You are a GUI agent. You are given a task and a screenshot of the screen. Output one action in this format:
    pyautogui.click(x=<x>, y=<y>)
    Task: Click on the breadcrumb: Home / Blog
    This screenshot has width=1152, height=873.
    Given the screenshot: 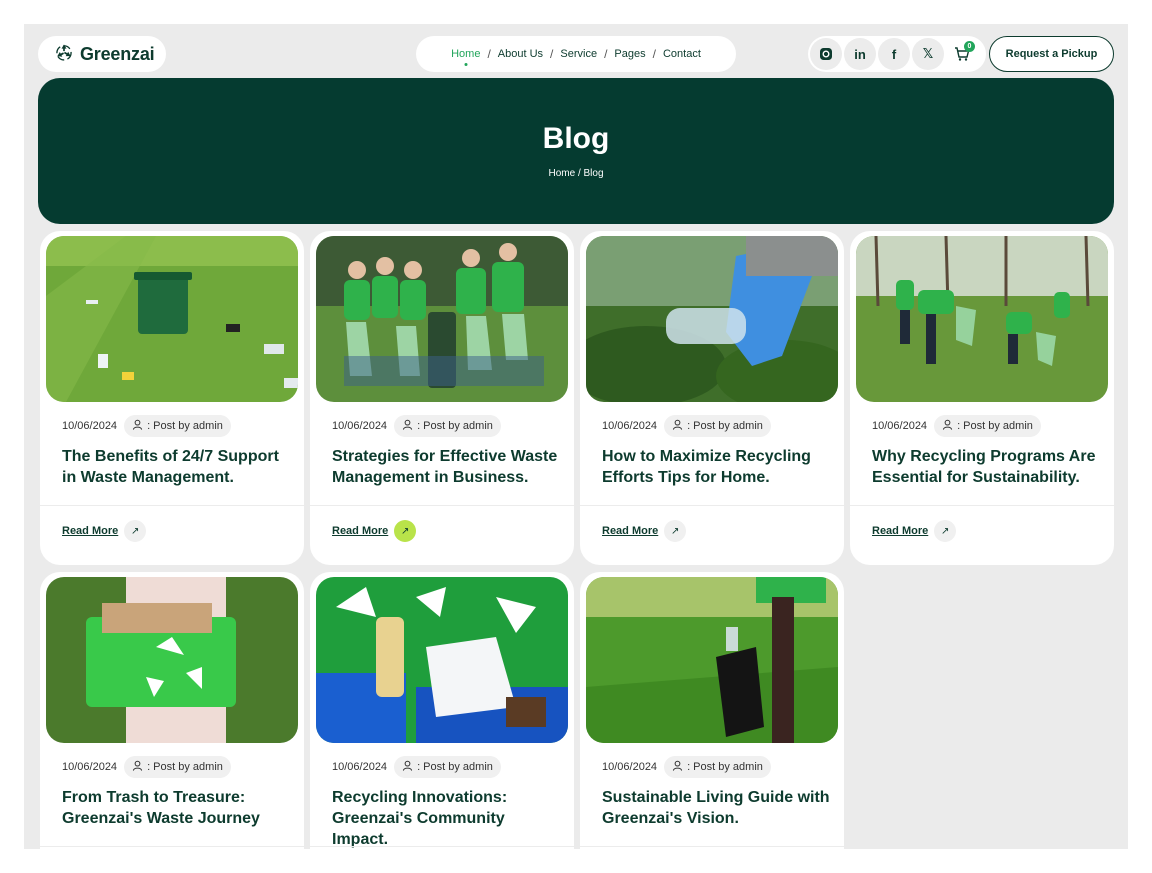 What is the action you would take?
    pyautogui.click(x=576, y=173)
    